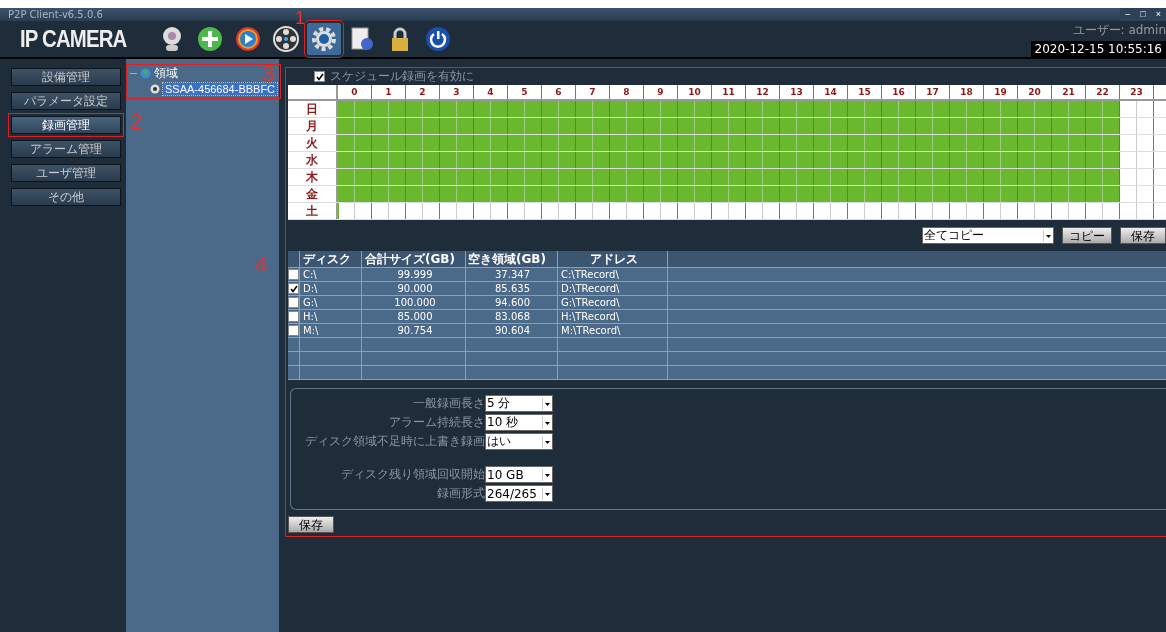 This screenshot has width=1166, height=632. I want to click on globe-icon, so click(145, 73).